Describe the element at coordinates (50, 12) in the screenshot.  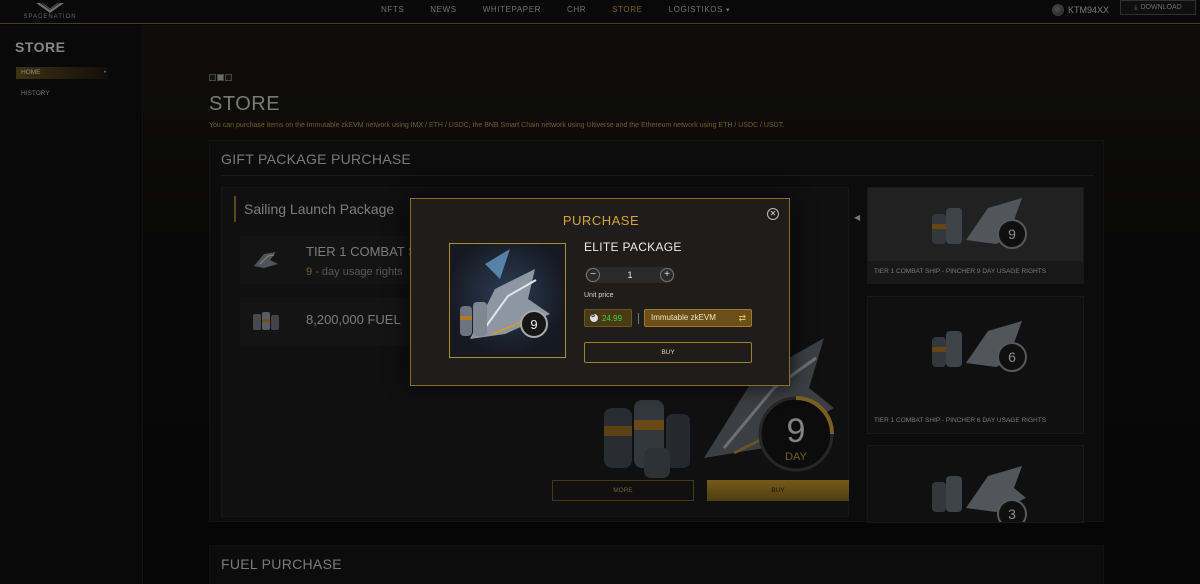
I see `spacenation-logo: SPACENATION` at that location.